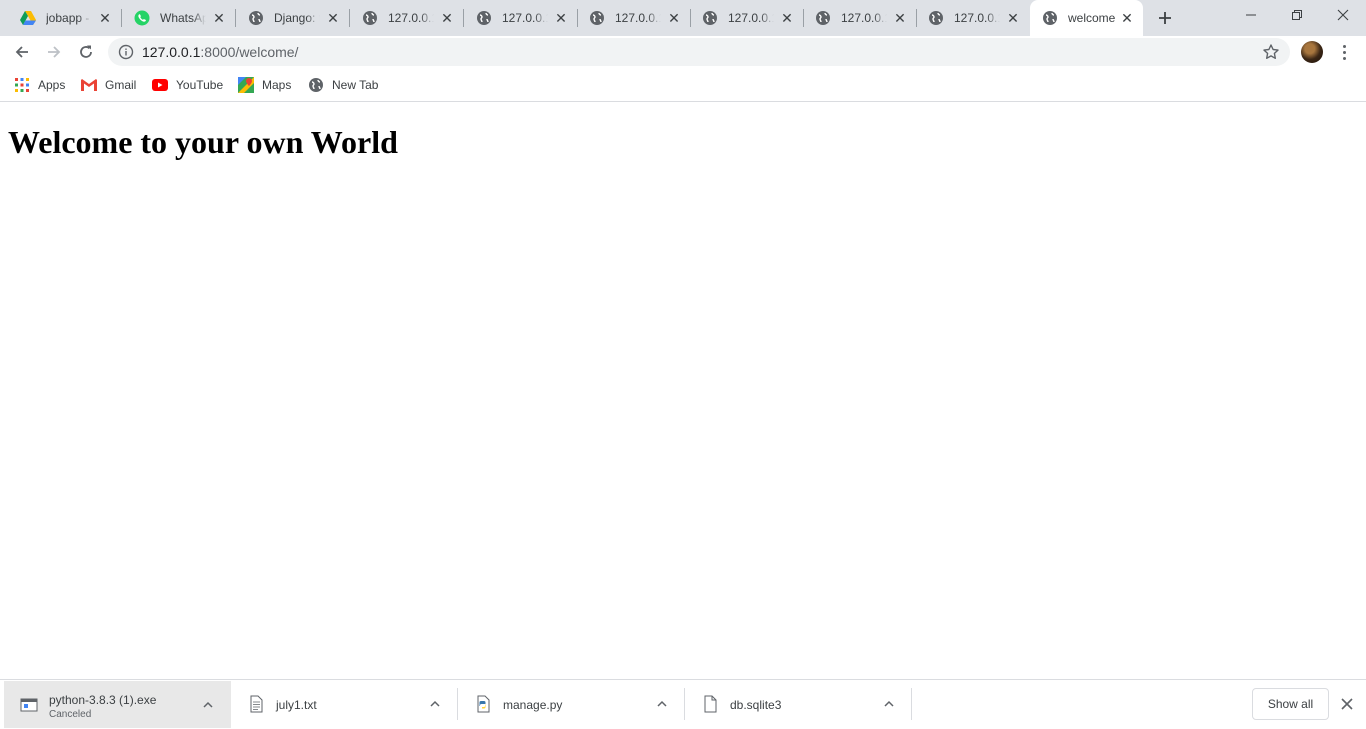 This screenshot has height=729, width=1366. I want to click on download-name: manage.py, so click(533, 705).